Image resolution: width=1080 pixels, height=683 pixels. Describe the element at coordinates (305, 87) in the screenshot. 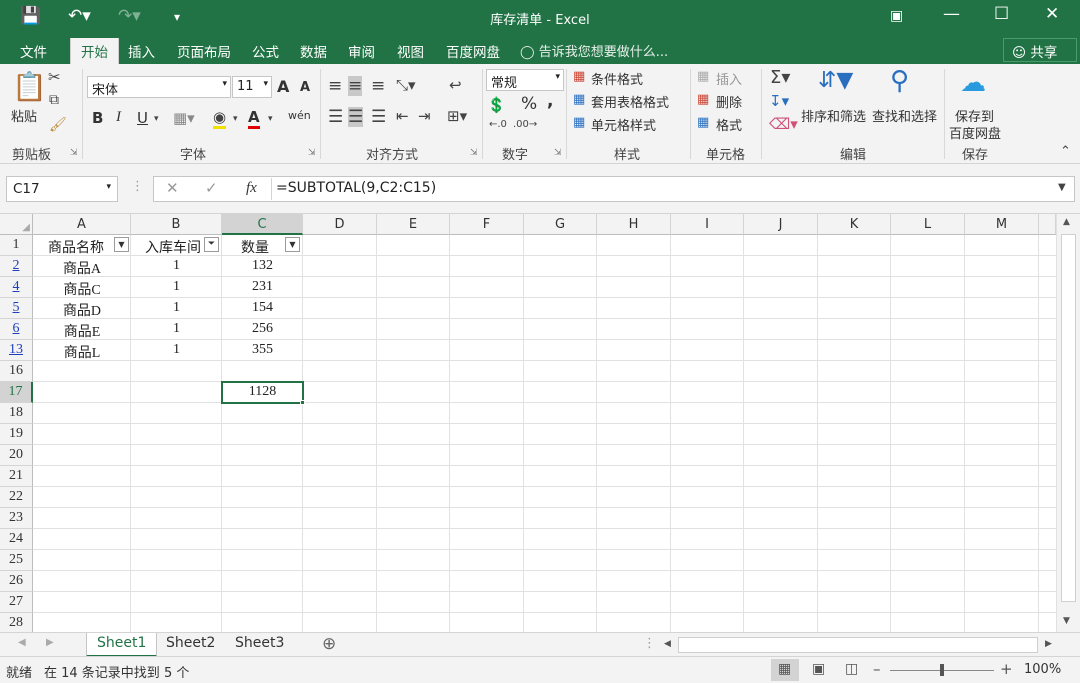

I see `shrink-font-icon: A` at that location.